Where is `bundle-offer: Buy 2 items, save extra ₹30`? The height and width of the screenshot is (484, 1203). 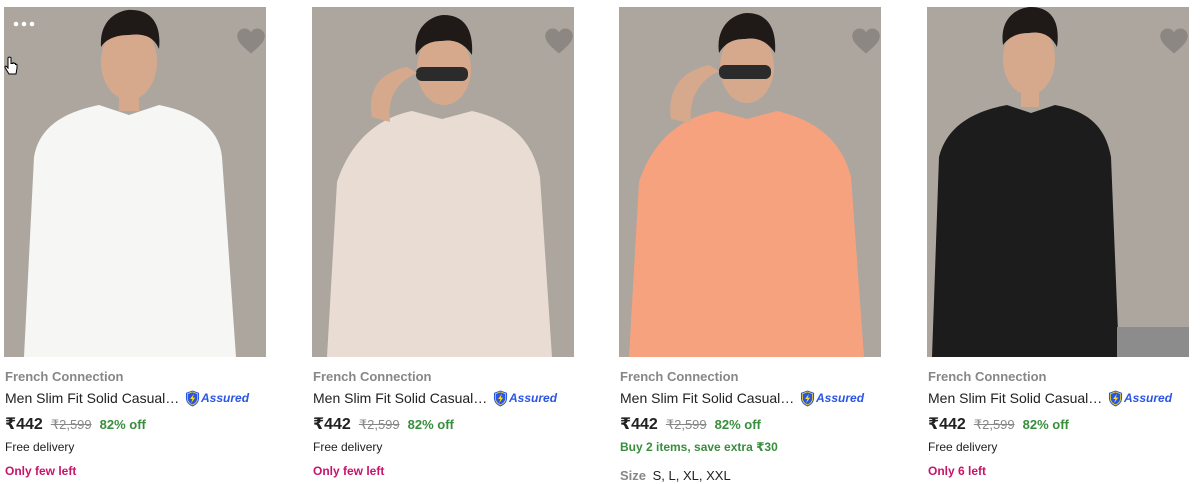 bundle-offer: Buy 2 items, save extra ₹30 is located at coordinates (699, 447).